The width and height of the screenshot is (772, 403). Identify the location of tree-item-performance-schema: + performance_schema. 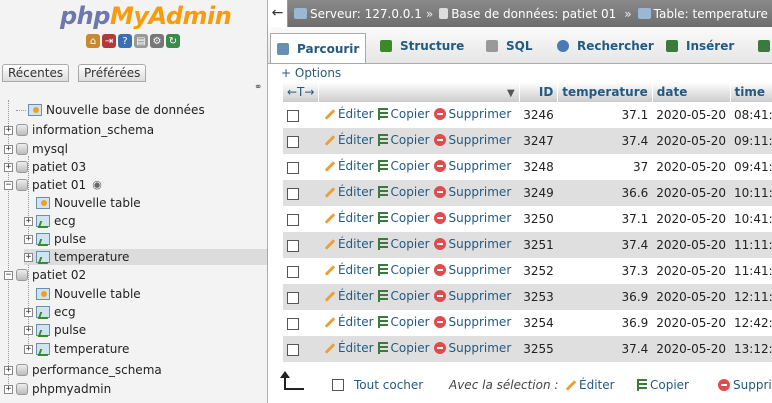
(83, 370).